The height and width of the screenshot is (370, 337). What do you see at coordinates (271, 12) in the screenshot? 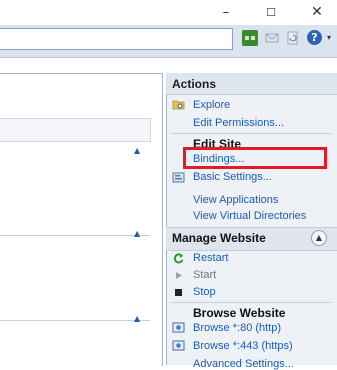
I see `maximize-button: ☐` at bounding box center [271, 12].